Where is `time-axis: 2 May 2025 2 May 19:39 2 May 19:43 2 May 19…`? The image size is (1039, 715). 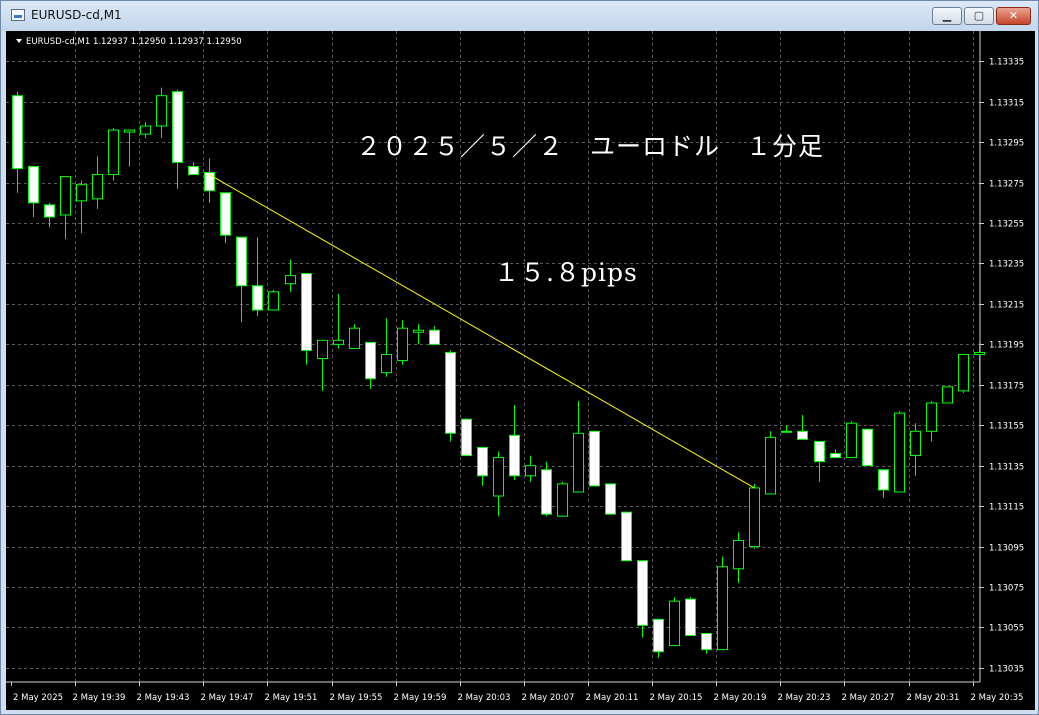 time-axis: 2 May 2025 2 May 19:39 2 May 19:43 2 May 19… is located at coordinates (514, 692).